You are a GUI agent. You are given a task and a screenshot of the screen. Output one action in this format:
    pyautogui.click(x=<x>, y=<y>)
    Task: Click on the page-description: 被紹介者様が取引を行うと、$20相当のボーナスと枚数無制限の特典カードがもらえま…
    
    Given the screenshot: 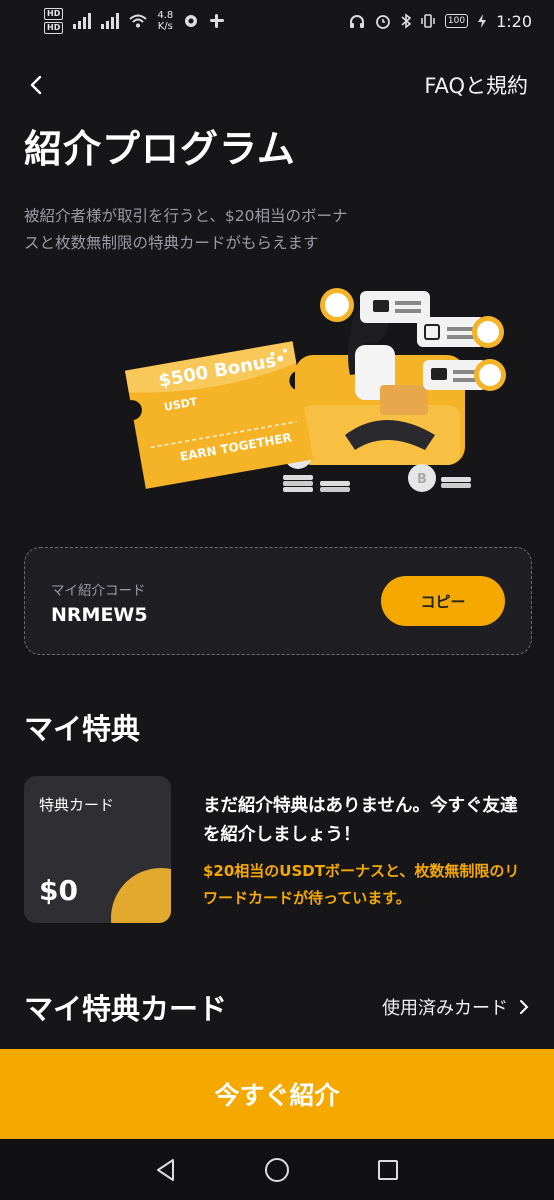 What is the action you would take?
    pyautogui.click(x=186, y=229)
    